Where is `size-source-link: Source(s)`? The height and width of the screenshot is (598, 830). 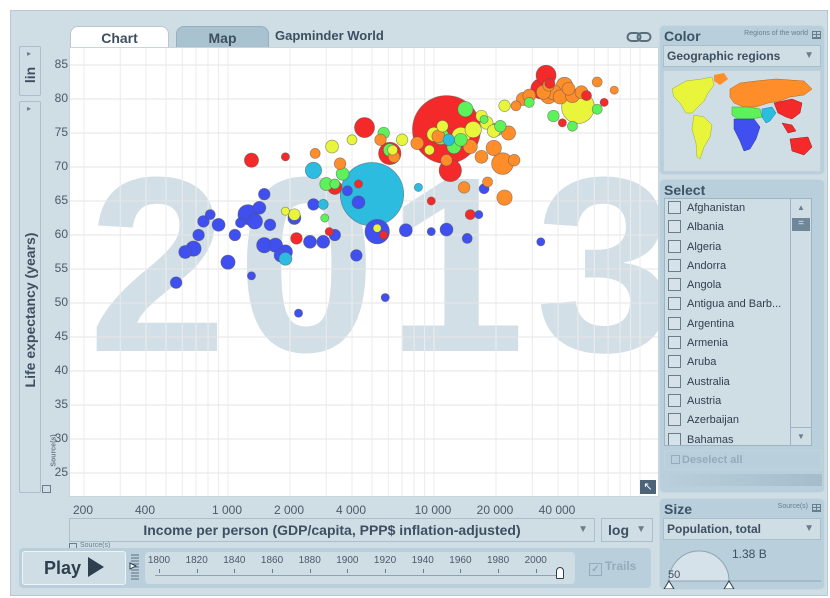 size-source-link: Source(s) is located at coordinates (793, 506).